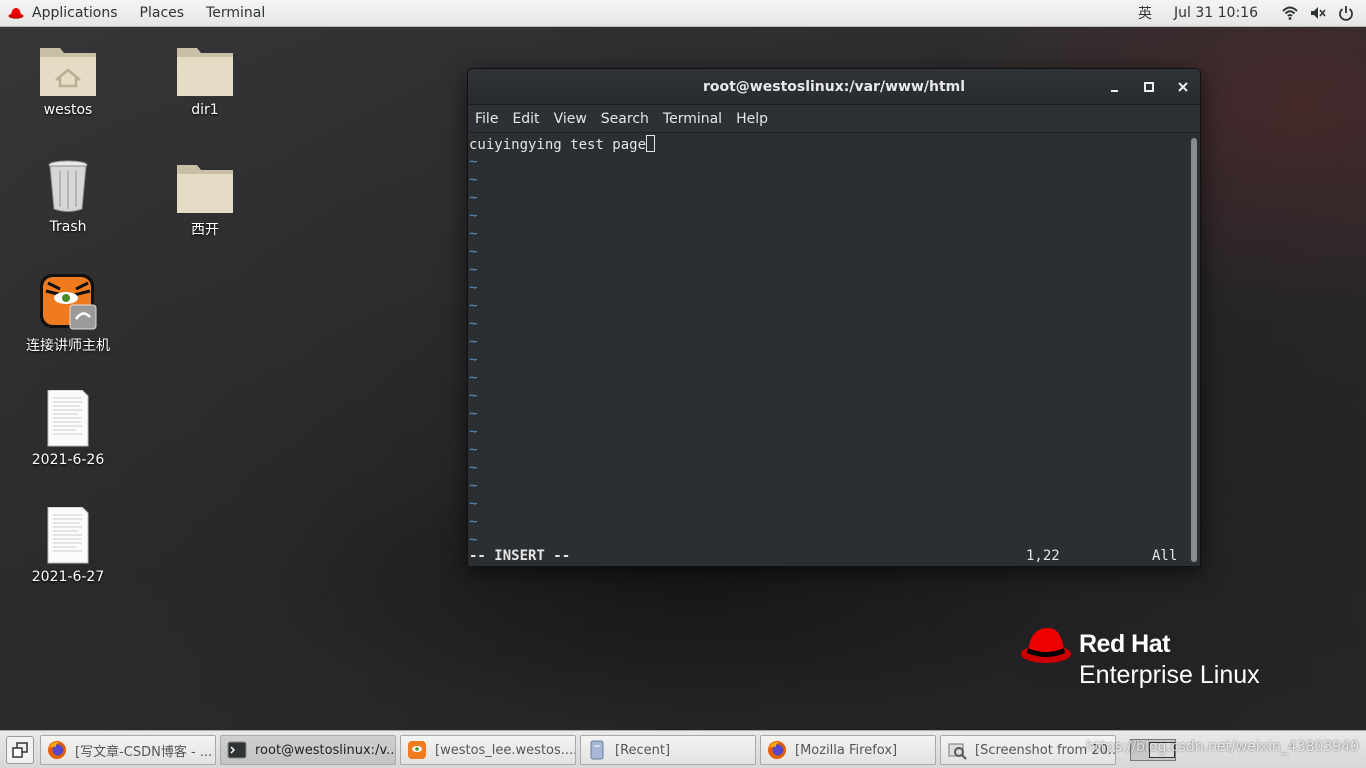 Image resolution: width=1366 pixels, height=768 pixels. Describe the element at coordinates (957, 751) in the screenshot. I see `screenshot-icon` at that location.